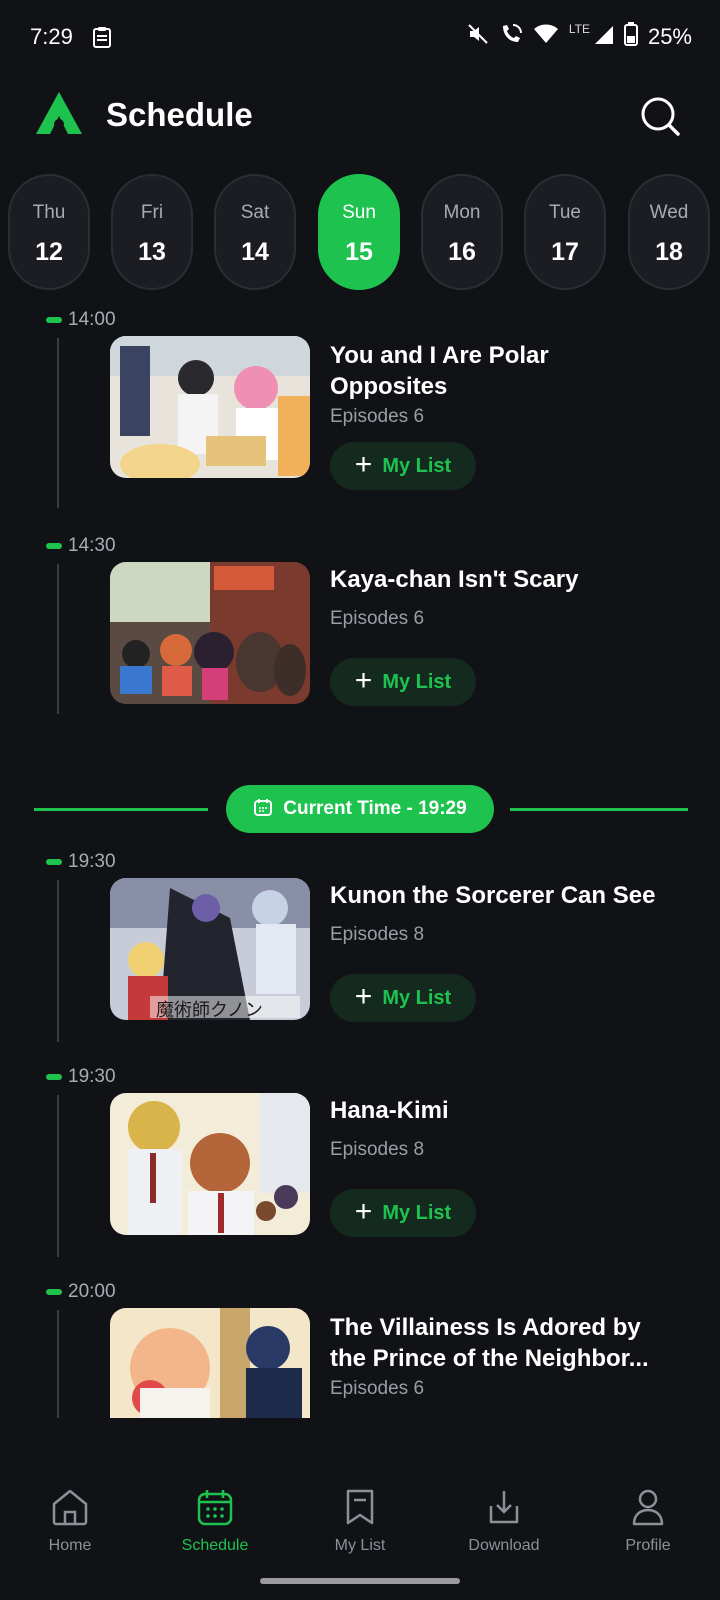 The height and width of the screenshot is (1600, 720). Describe the element at coordinates (152, 232) in the screenshot. I see `day-chip-fri: Fri 13` at that location.